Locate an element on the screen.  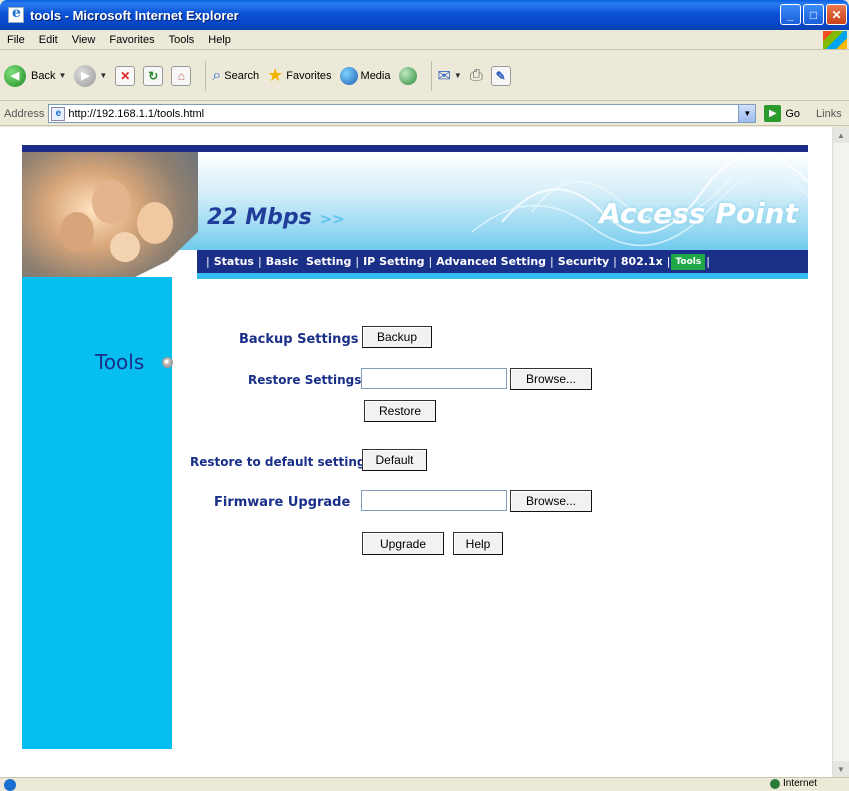
backup-button: Backup is located at coordinates (397, 337).